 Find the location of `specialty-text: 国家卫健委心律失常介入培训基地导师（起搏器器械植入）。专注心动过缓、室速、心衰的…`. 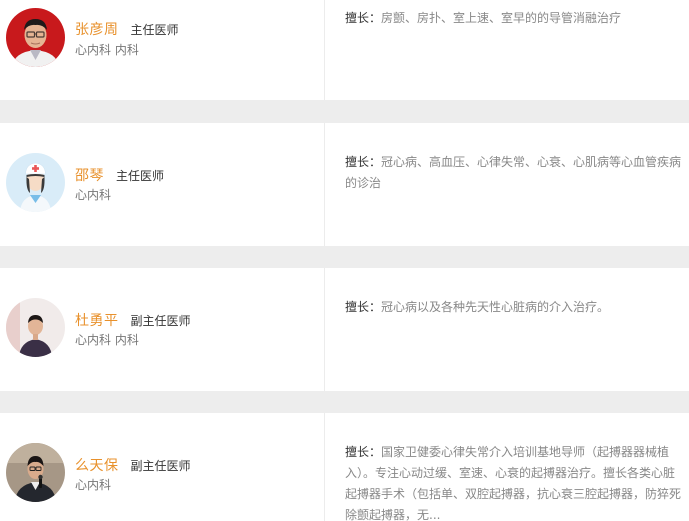

specialty-text: 国家卫健委心律失常介入培训基地导师（起搏器器械植入）。专注心动过缓、室速、心衰的… is located at coordinates (513, 483).